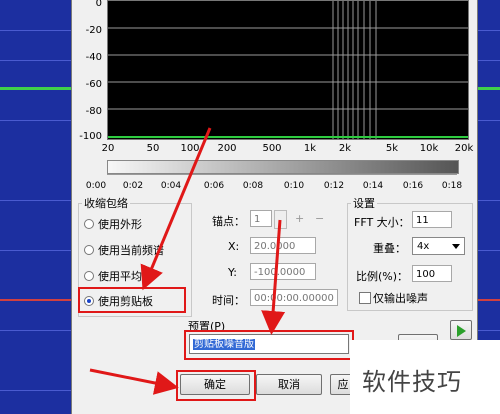 This screenshot has width=500, height=414. Describe the element at coordinates (432, 273) in the screenshot. I see `ratio-input: 100` at that location.